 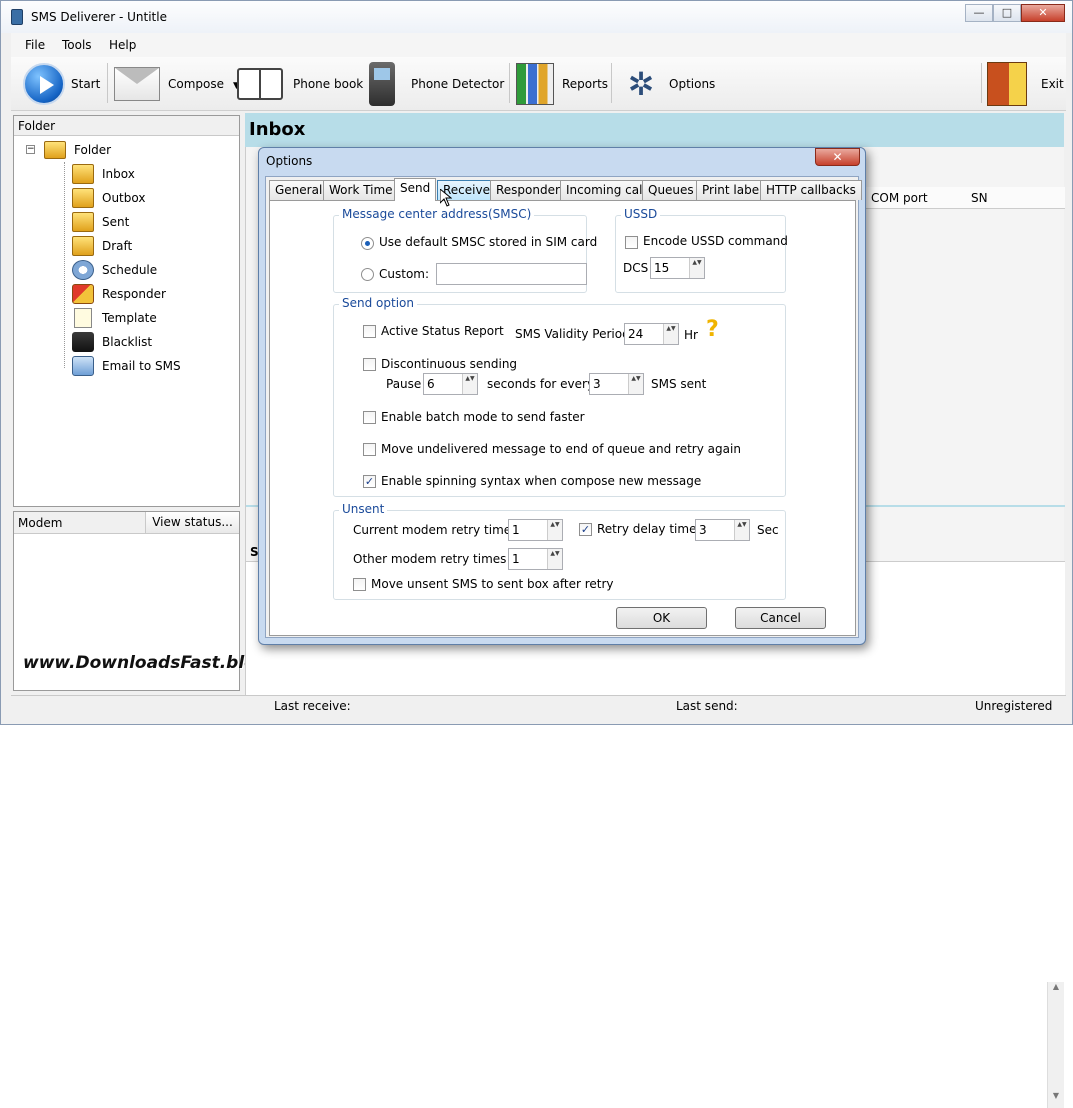 What do you see at coordinates (732, 190) in the screenshot?
I see `tab-print-label: Print label` at bounding box center [732, 190].